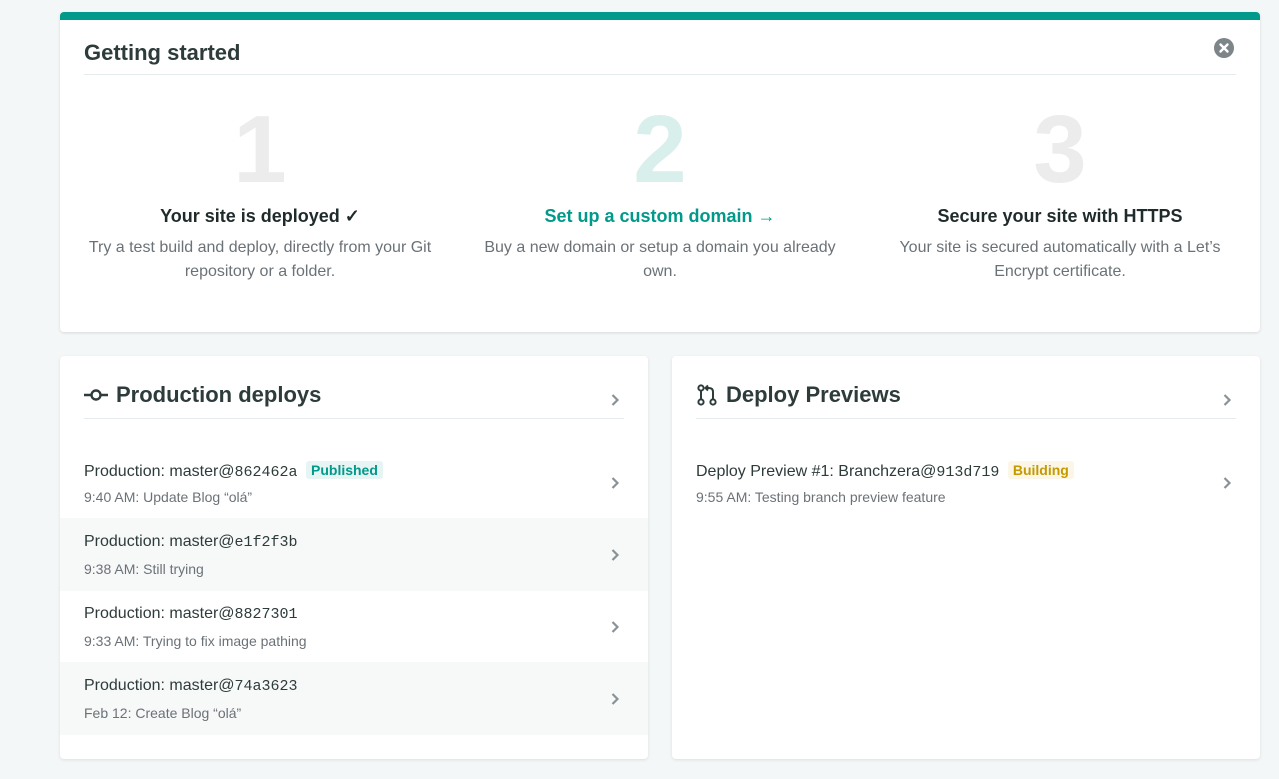  Describe the element at coordinates (260, 216) in the screenshot. I see `step-heading: Your site is deployed ✓` at that location.